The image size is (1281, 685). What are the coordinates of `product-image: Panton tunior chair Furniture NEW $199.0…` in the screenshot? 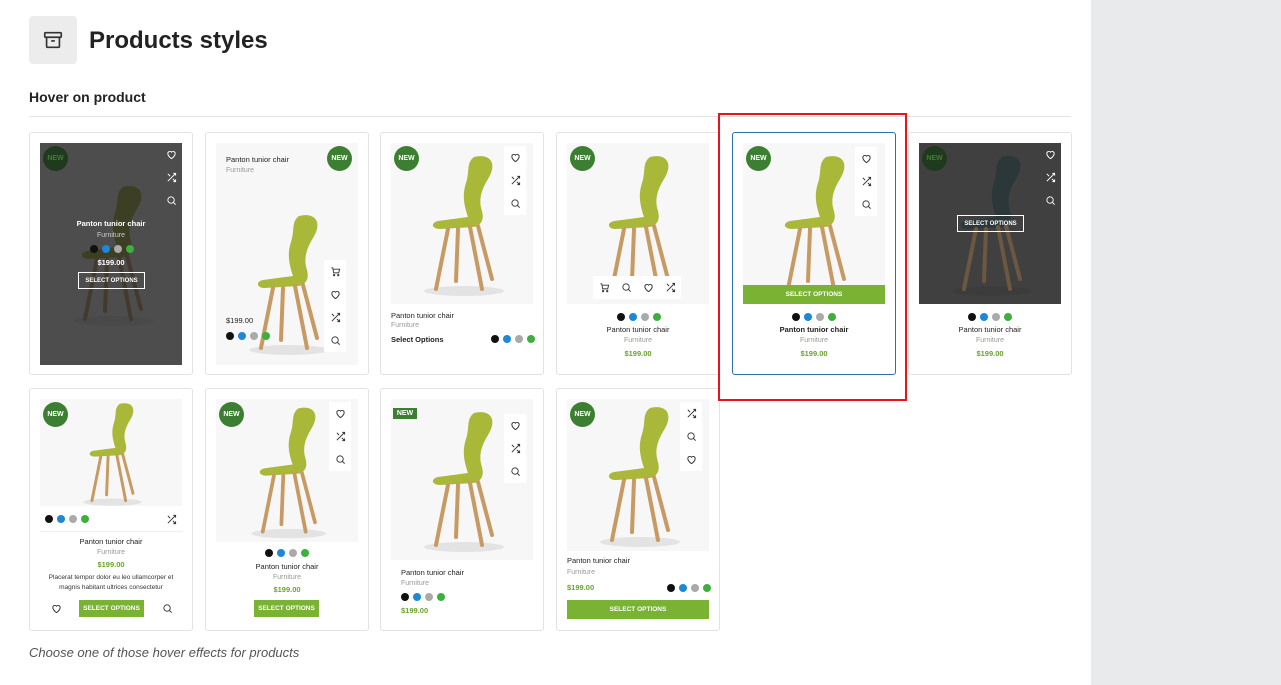 It's located at (287, 254).